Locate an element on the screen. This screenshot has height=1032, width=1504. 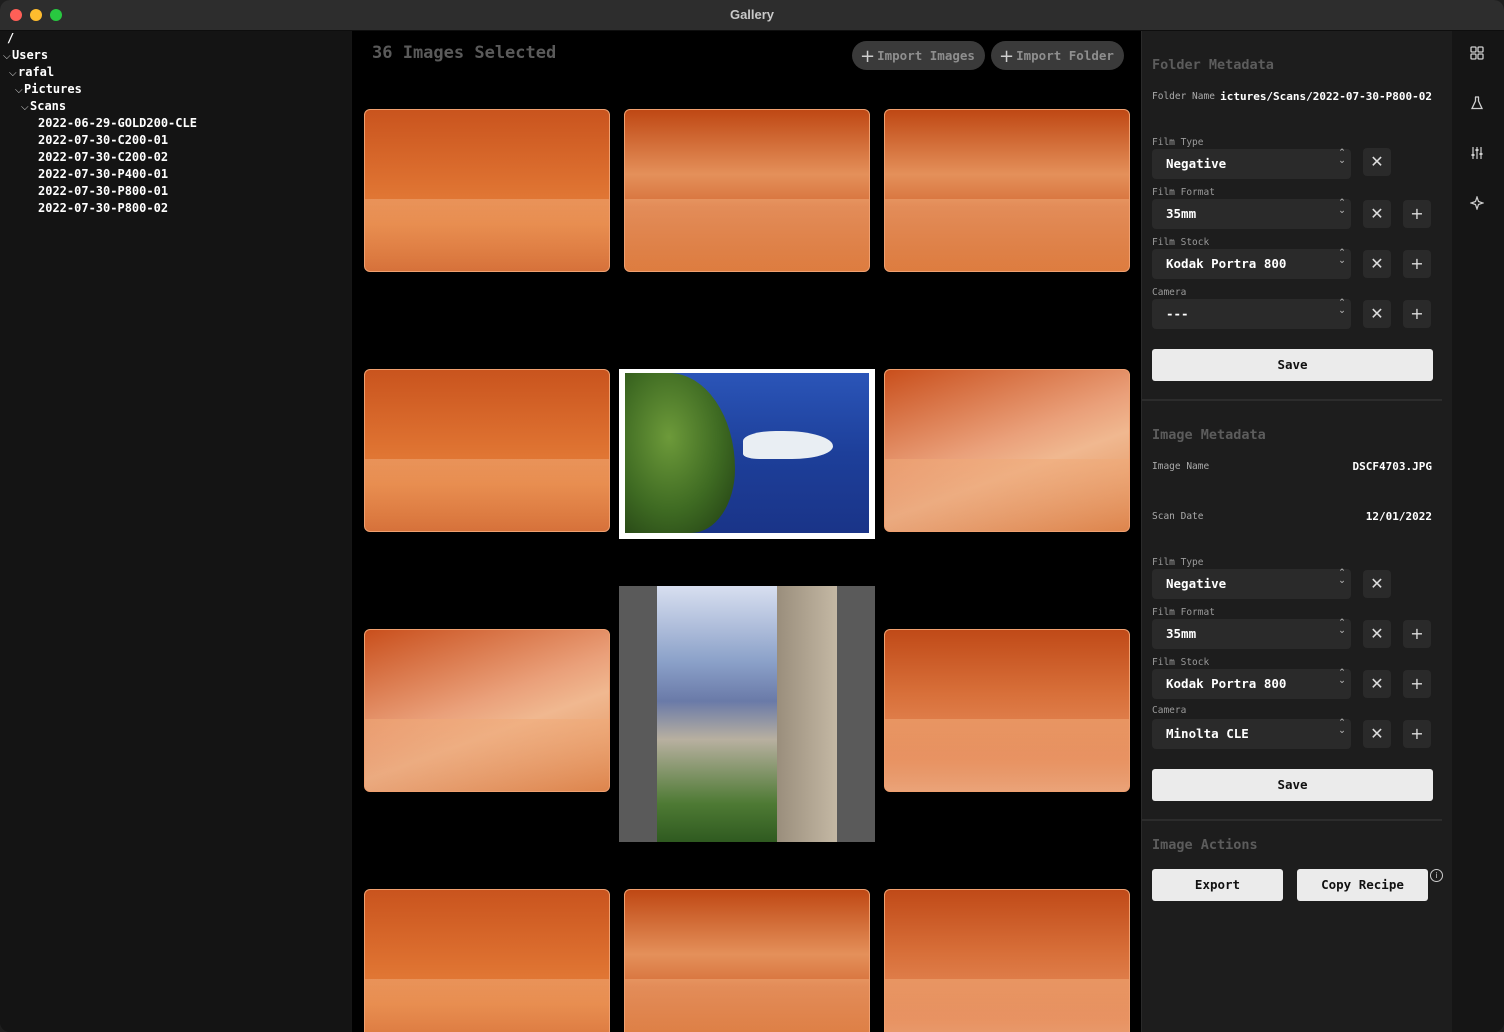
export-button: Export is located at coordinates (1217, 885).